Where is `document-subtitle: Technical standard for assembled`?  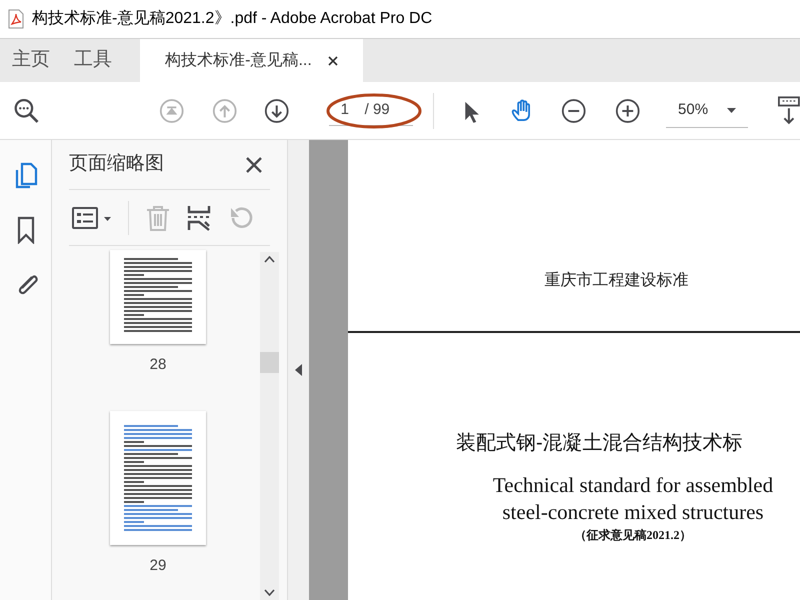
document-subtitle: Technical standard for assembled is located at coordinates (633, 485).